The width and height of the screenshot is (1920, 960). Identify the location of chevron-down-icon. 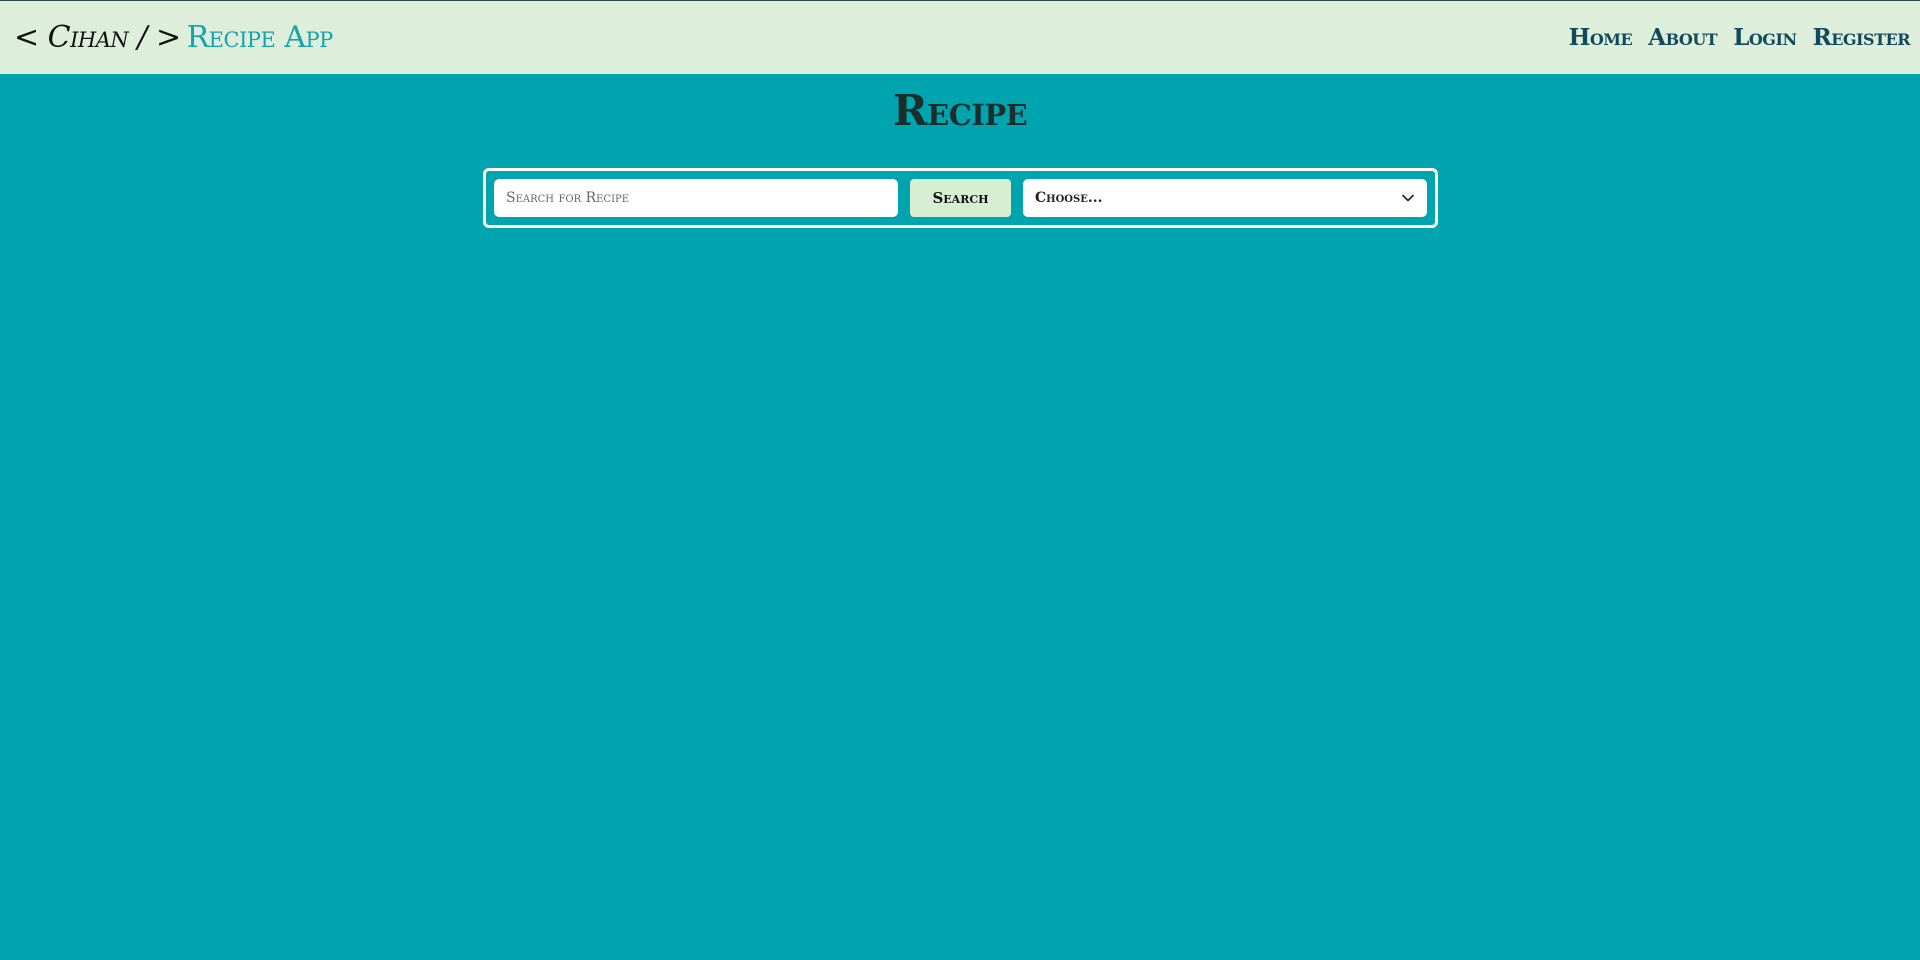
(1408, 198).